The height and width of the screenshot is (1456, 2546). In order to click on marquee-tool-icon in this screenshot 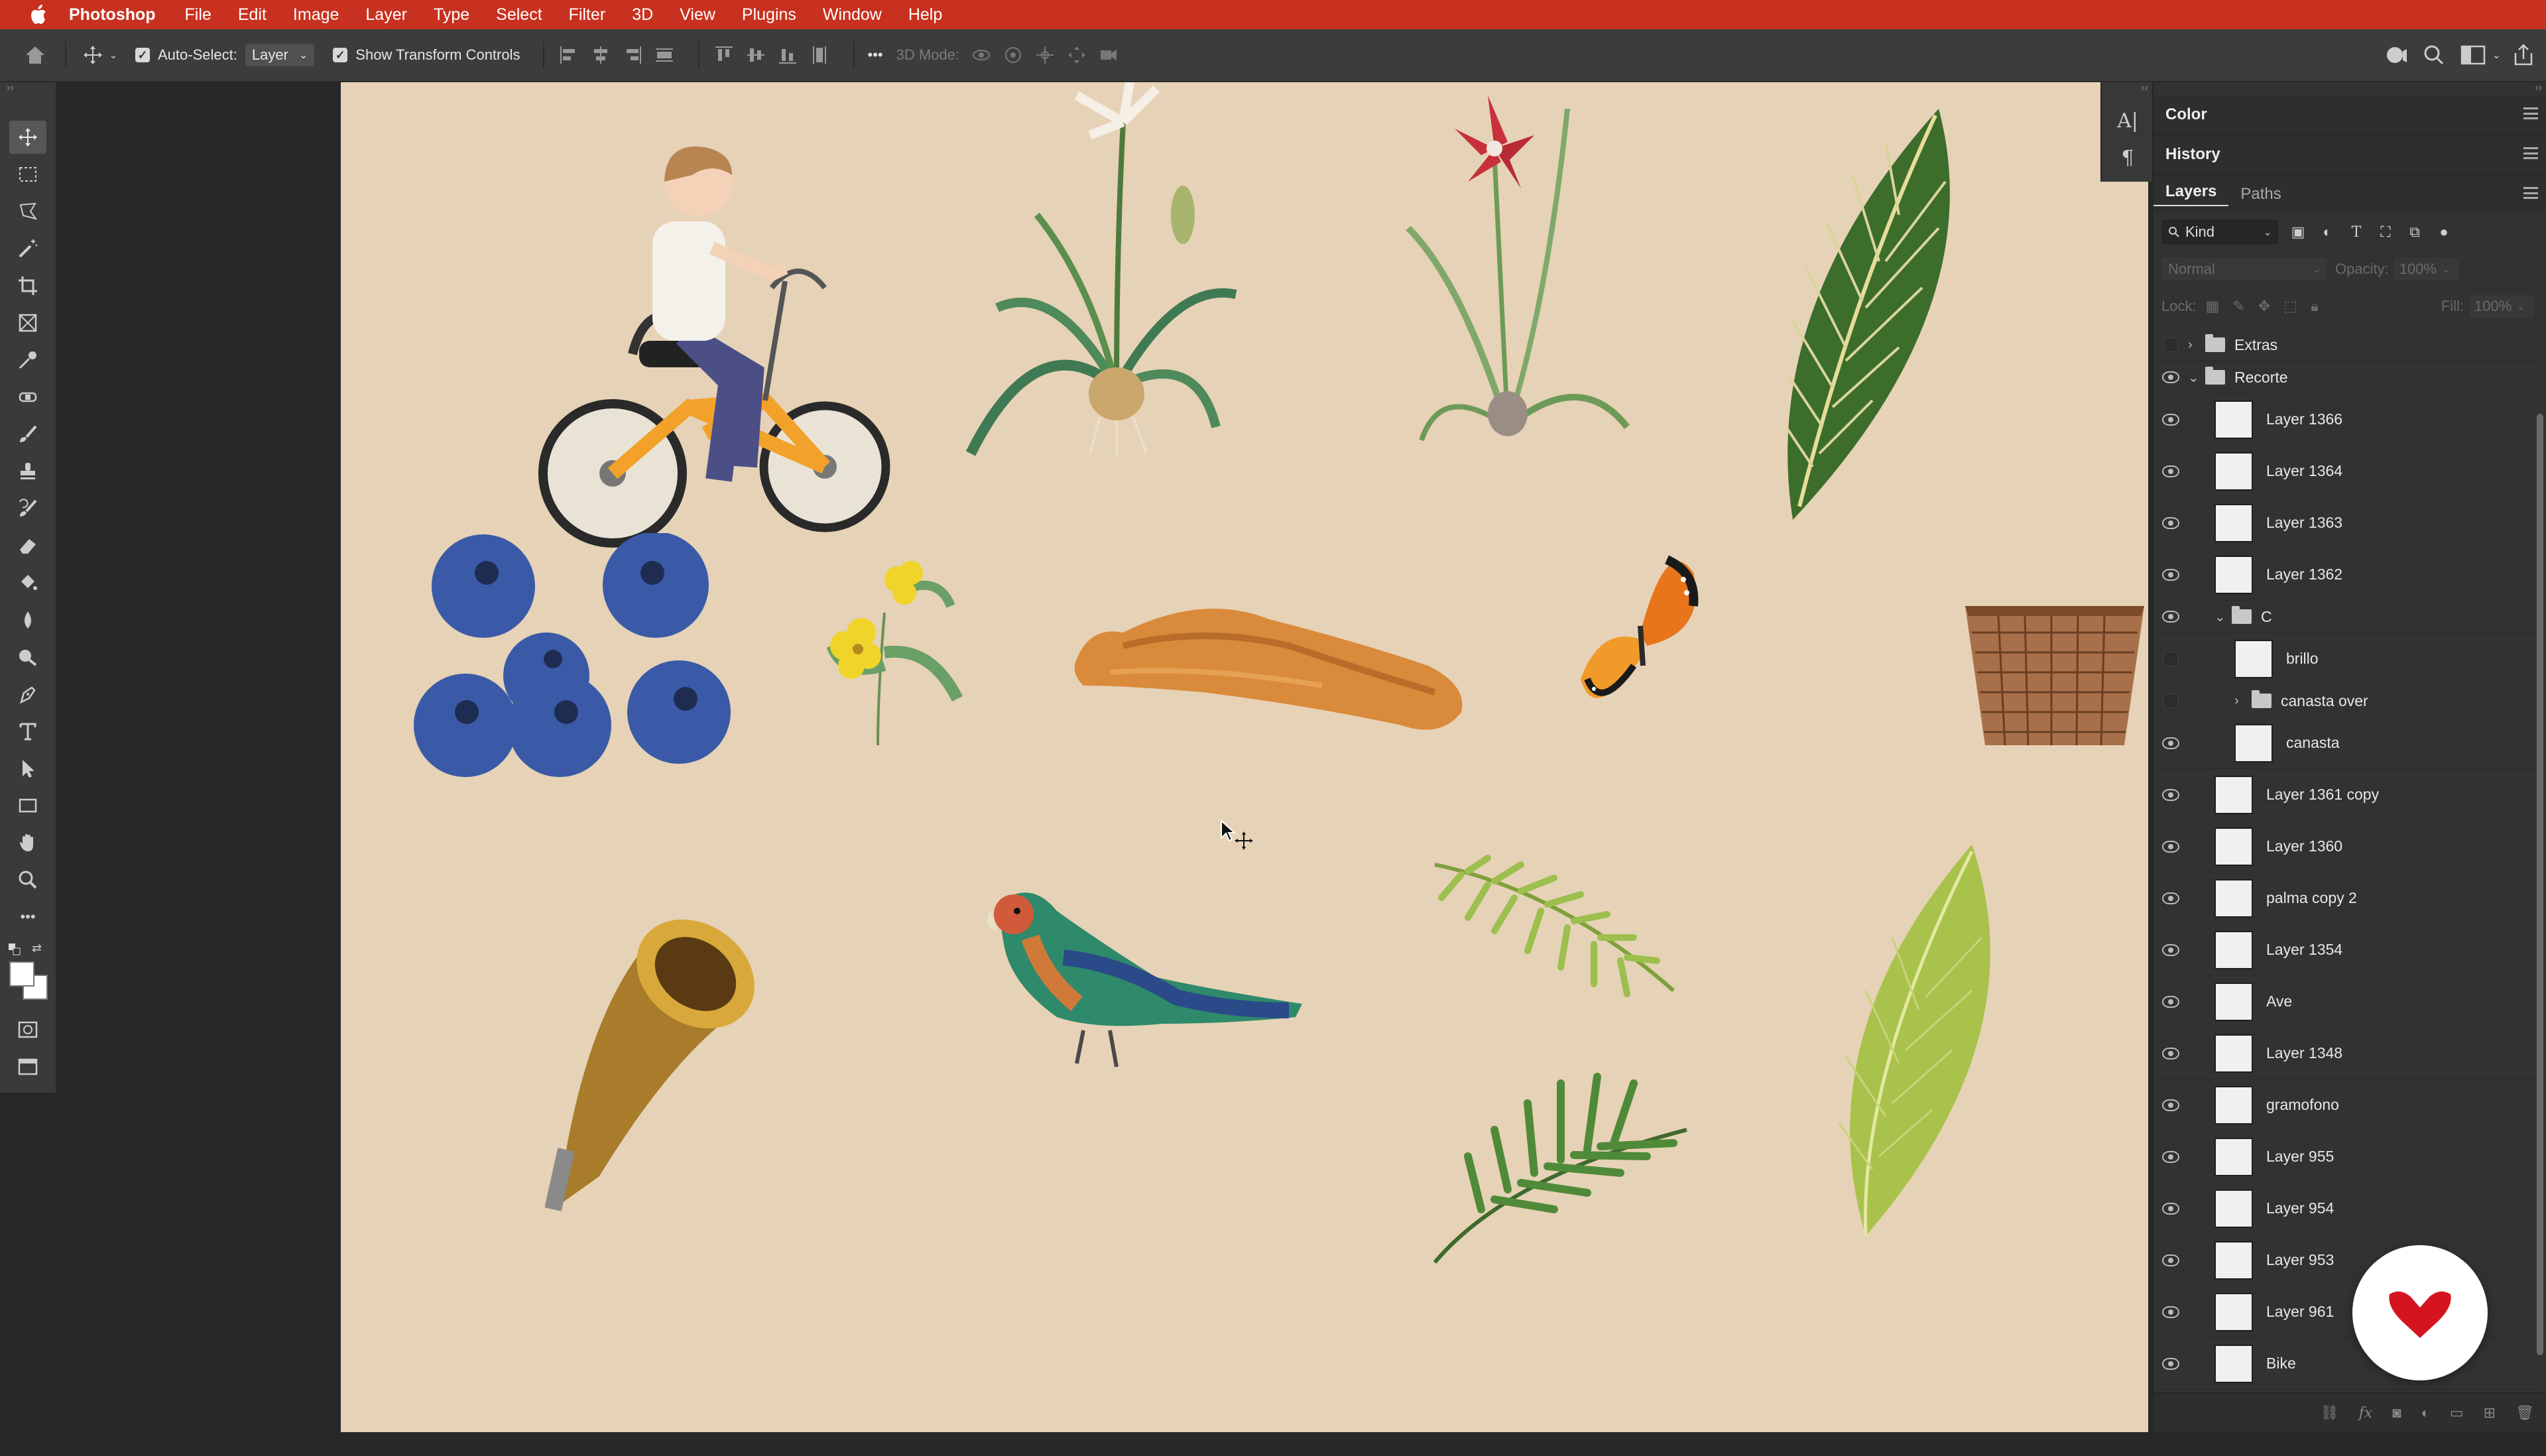, I will do `click(27, 174)`.